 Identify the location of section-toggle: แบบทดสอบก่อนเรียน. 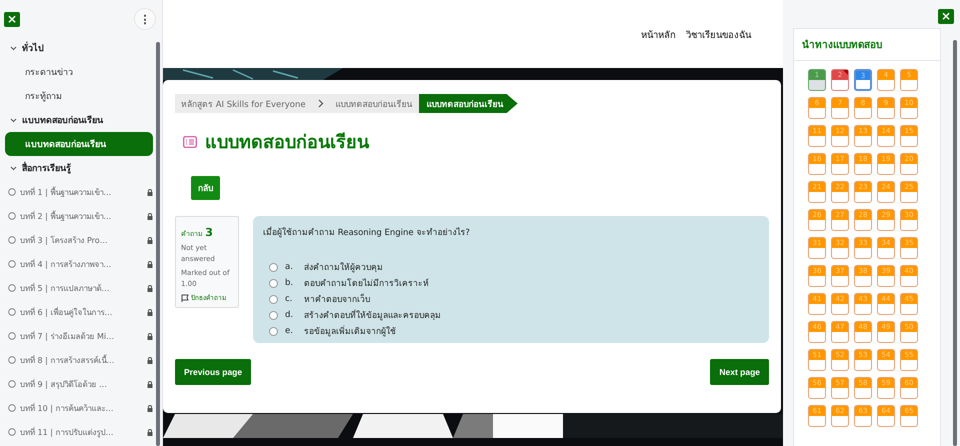
(81, 120).